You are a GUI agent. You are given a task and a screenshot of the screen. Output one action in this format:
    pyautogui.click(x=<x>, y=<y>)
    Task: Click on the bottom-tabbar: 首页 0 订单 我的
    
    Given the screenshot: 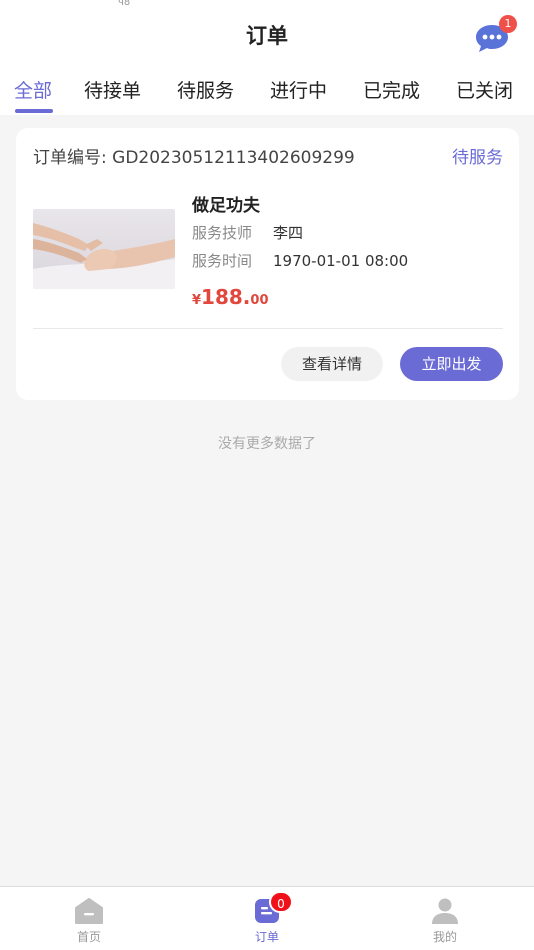 What is the action you would take?
    pyautogui.click(x=267, y=918)
    